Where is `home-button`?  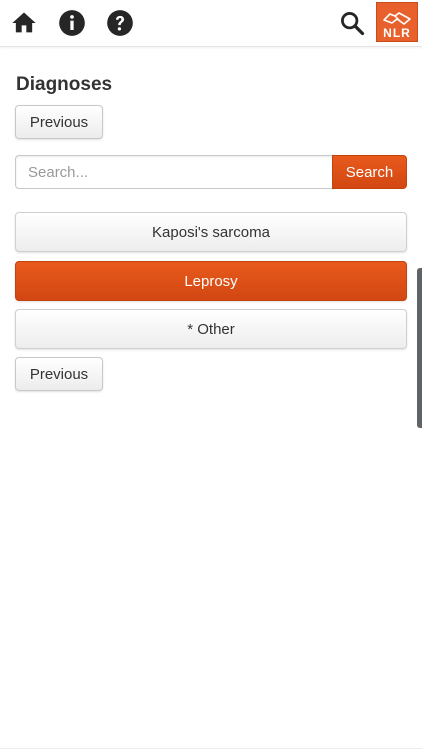
home-button is located at coordinates (24, 23).